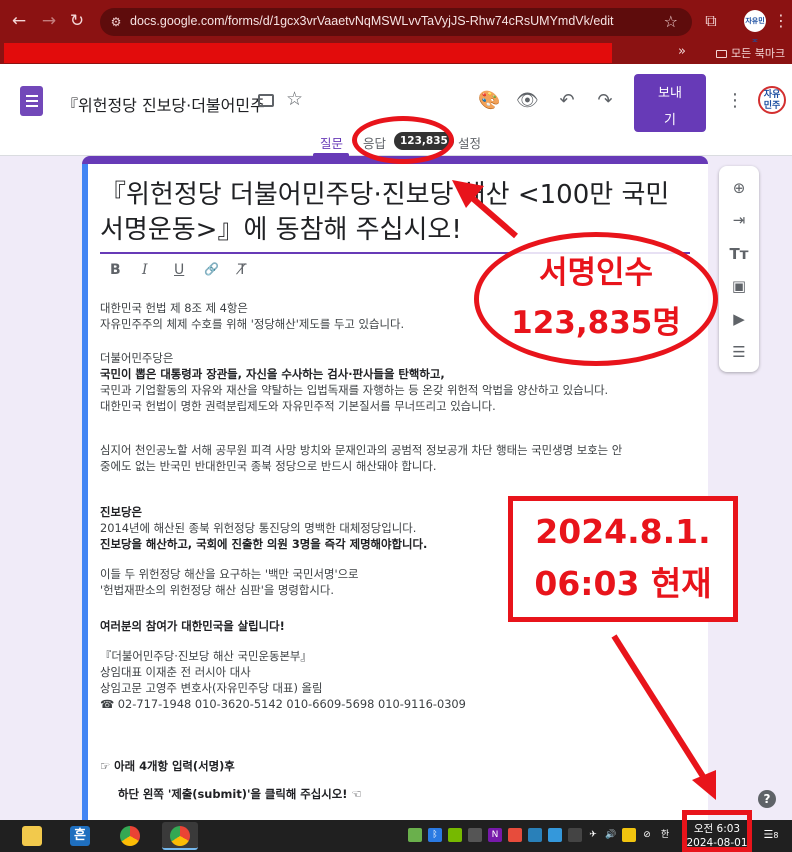  I want to click on import-questions-icon: ⇥, so click(739, 220).